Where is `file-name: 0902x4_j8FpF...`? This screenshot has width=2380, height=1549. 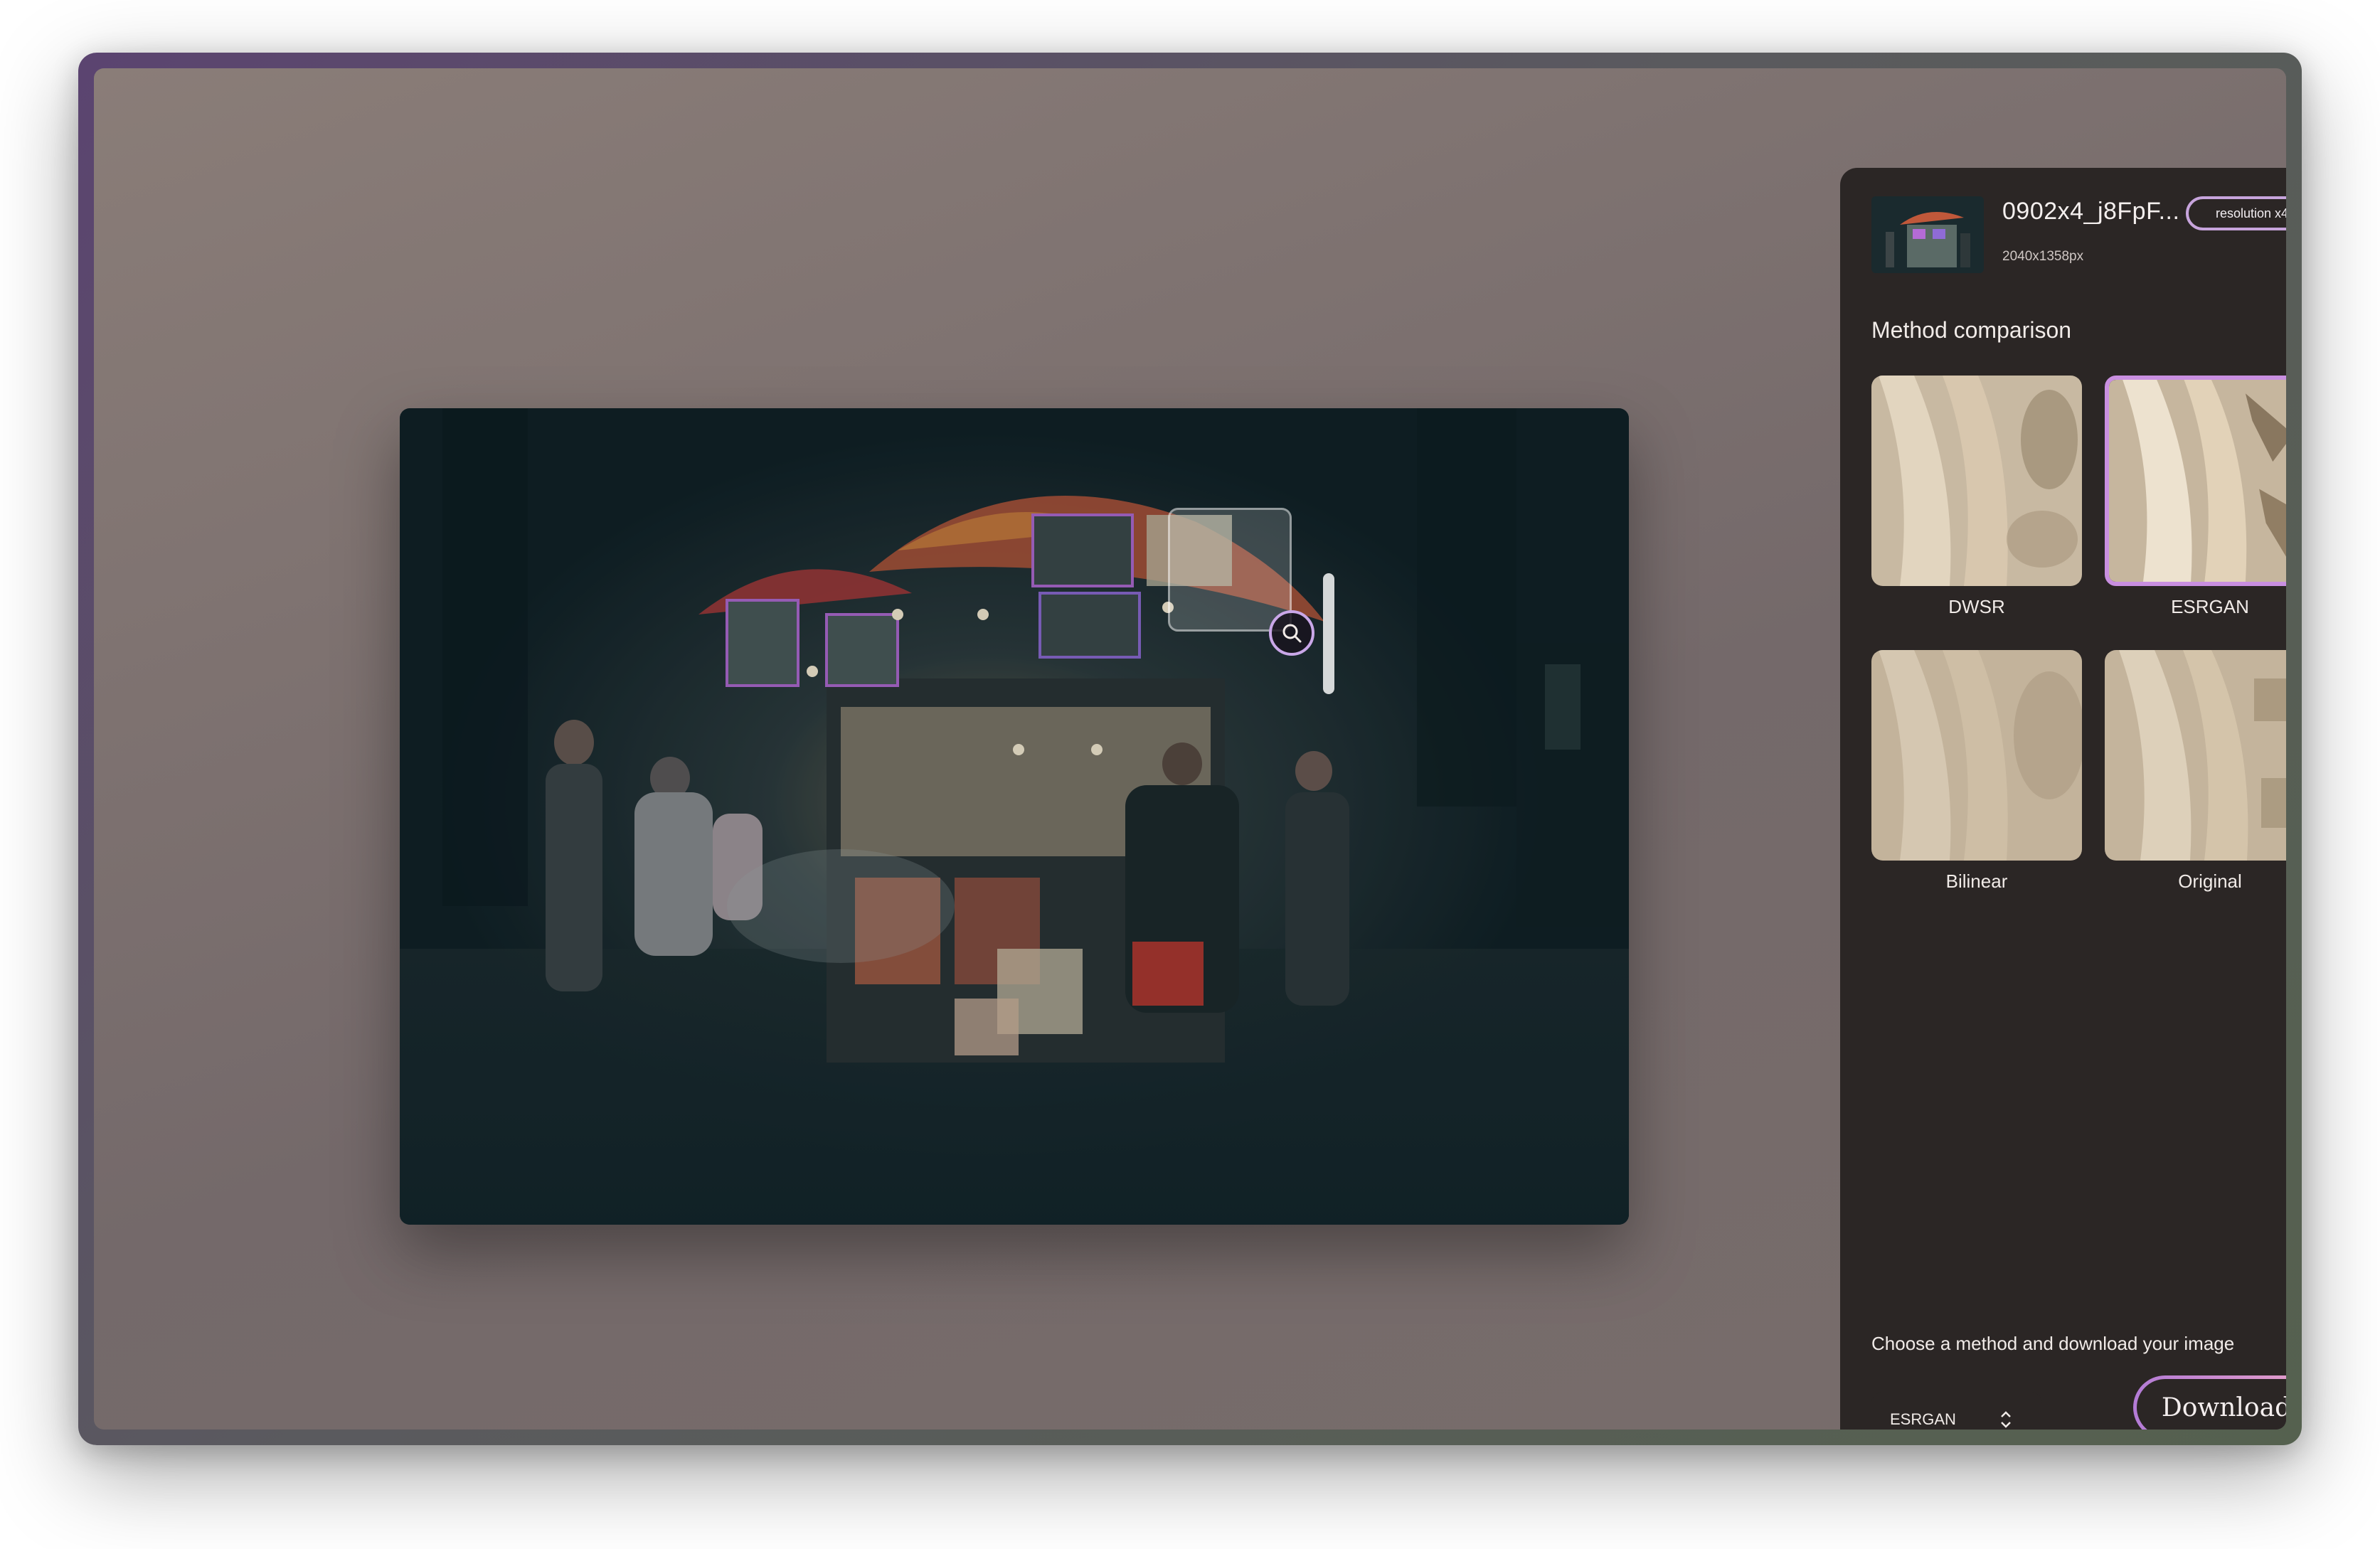
file-name: 0902x4_j8FpF... is located at coordinates (2091, 211).